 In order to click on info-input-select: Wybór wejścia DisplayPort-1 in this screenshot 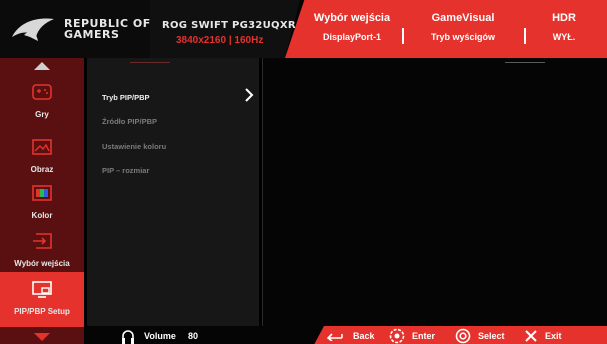, I will do `click(352, 27)`.